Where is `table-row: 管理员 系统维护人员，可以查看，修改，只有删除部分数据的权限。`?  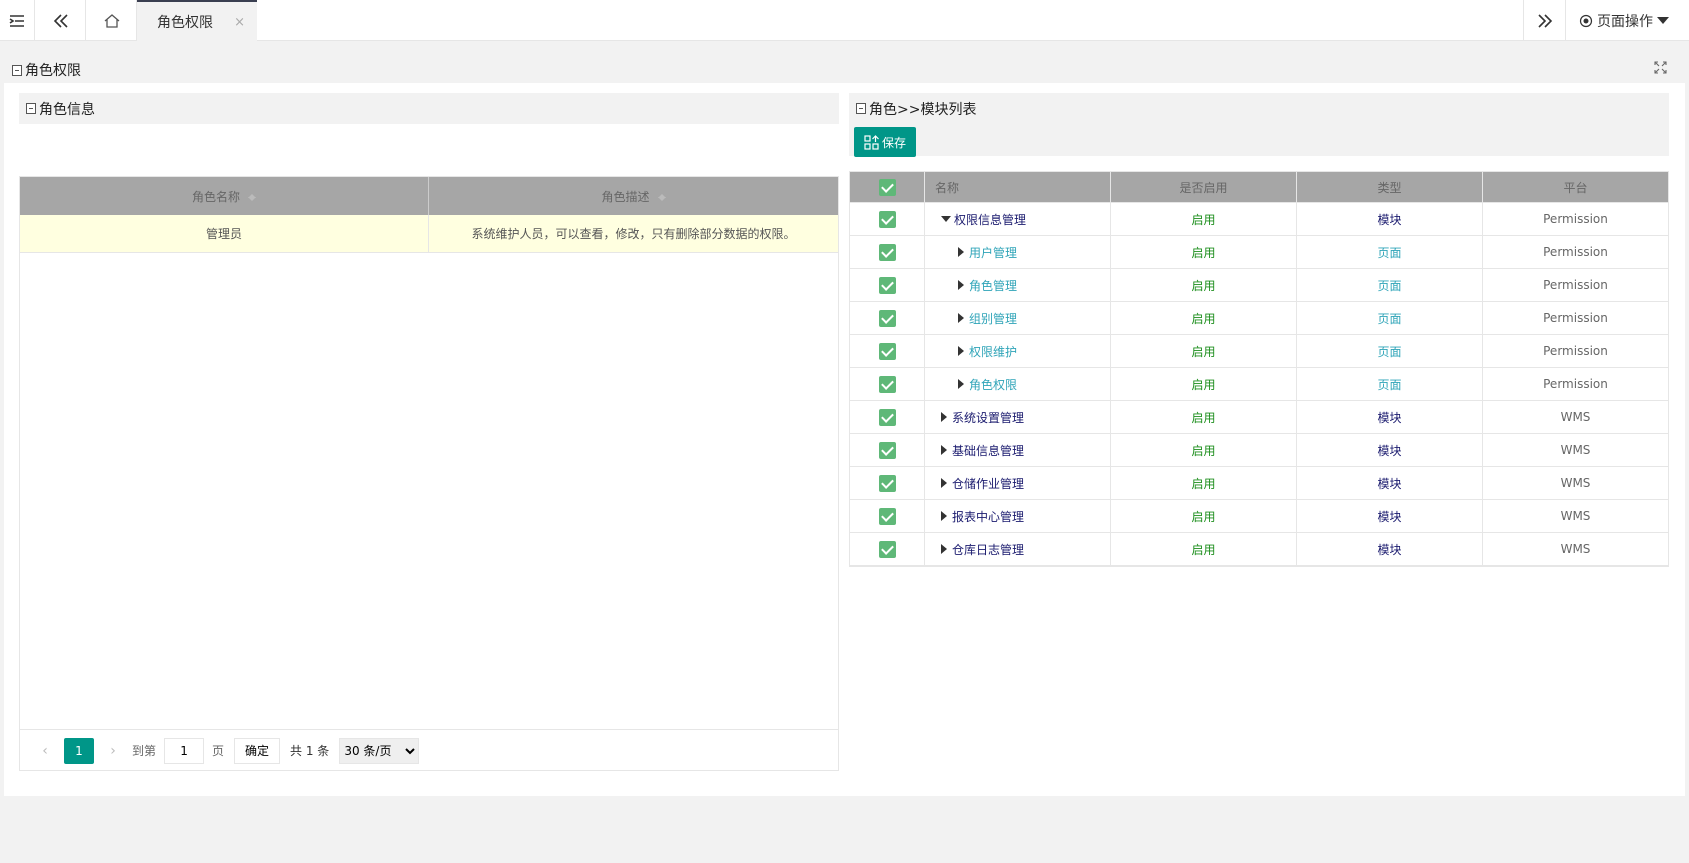
table-row: 管理员 系统维护人员，可以查看，修改，只有删除部分数据的权限。 is located at coordinates (429, 234).